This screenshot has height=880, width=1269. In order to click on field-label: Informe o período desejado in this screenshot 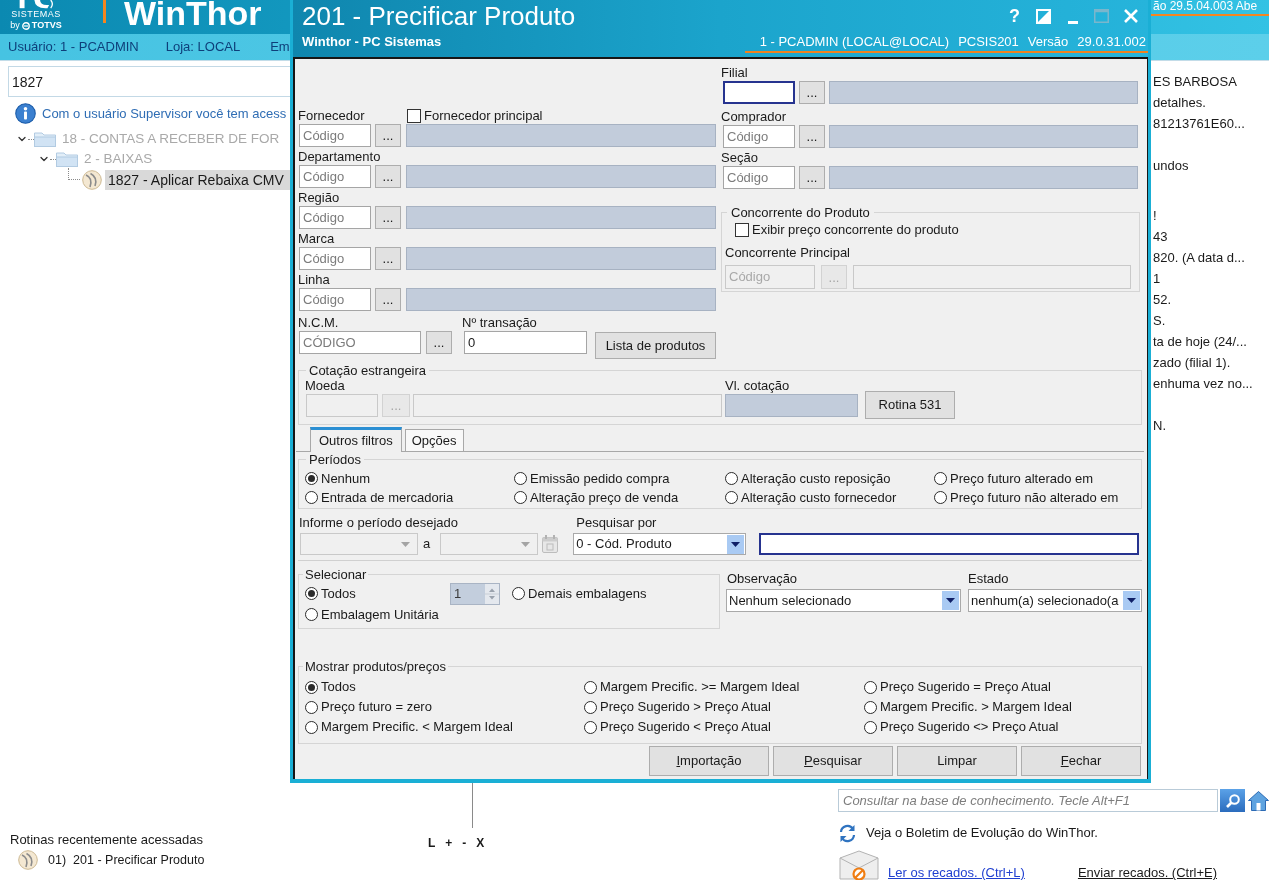, I will do `click(379, 523)`.